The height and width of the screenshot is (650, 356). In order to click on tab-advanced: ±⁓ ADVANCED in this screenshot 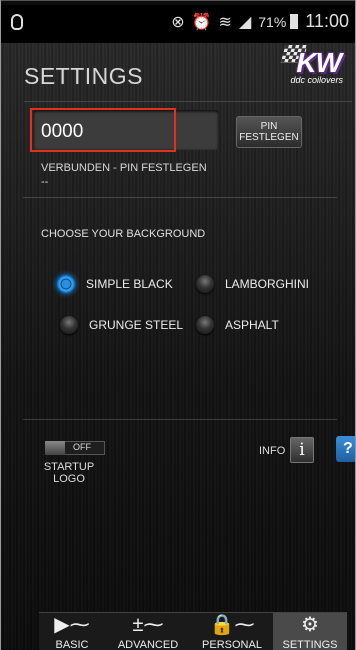, I will do `click(148, 631)`.